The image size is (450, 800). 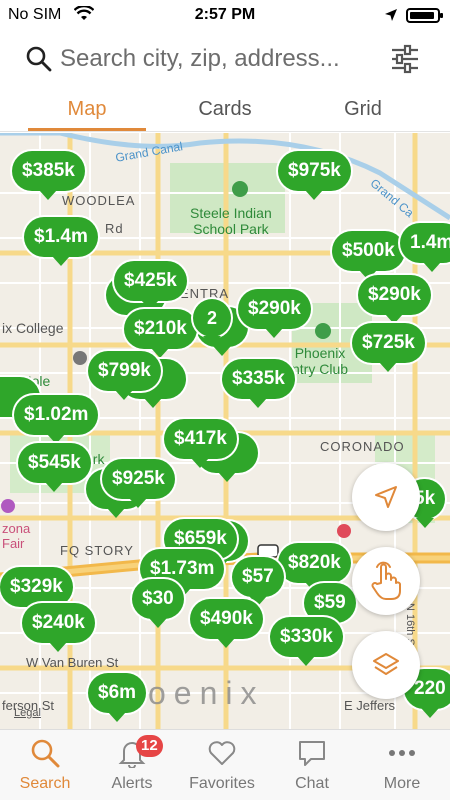 What do you see at coordinates (306, 641) in the screenshot?
I see `price-pin: $330k` at bounding box center [306, 641].